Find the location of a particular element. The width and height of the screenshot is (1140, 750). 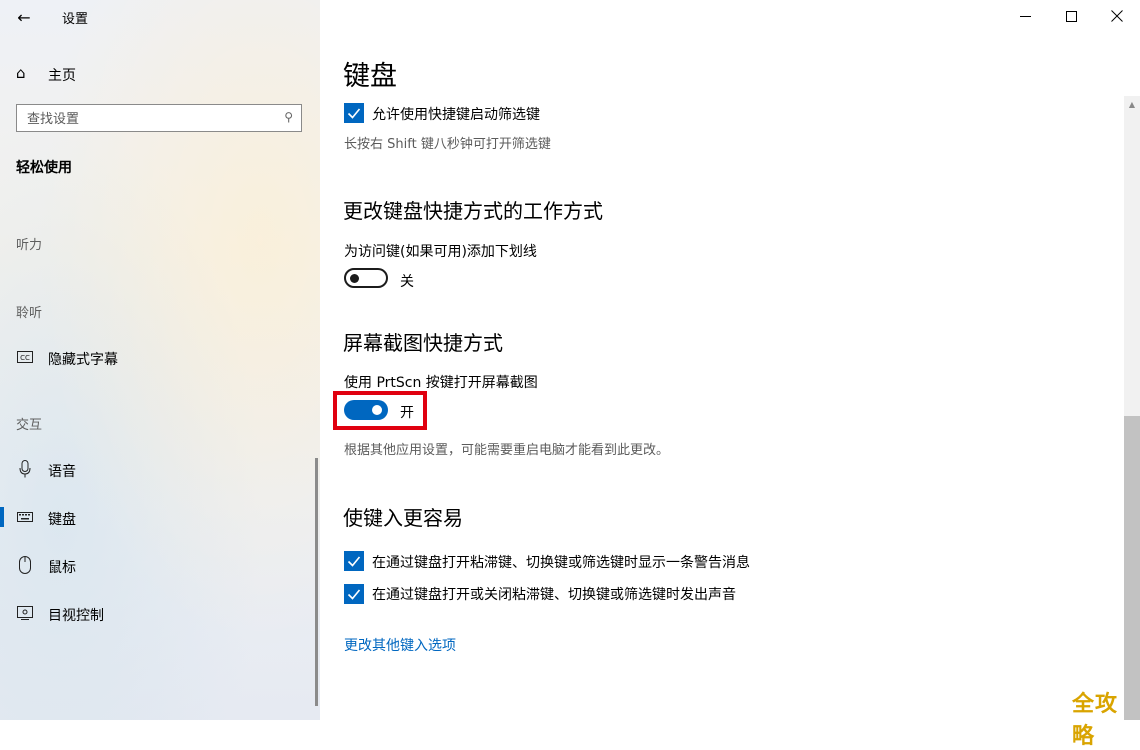

filter-keys-description: 长按右 Shift 键八秒钟可打开筛选键 is located at coordinates (447, 144).